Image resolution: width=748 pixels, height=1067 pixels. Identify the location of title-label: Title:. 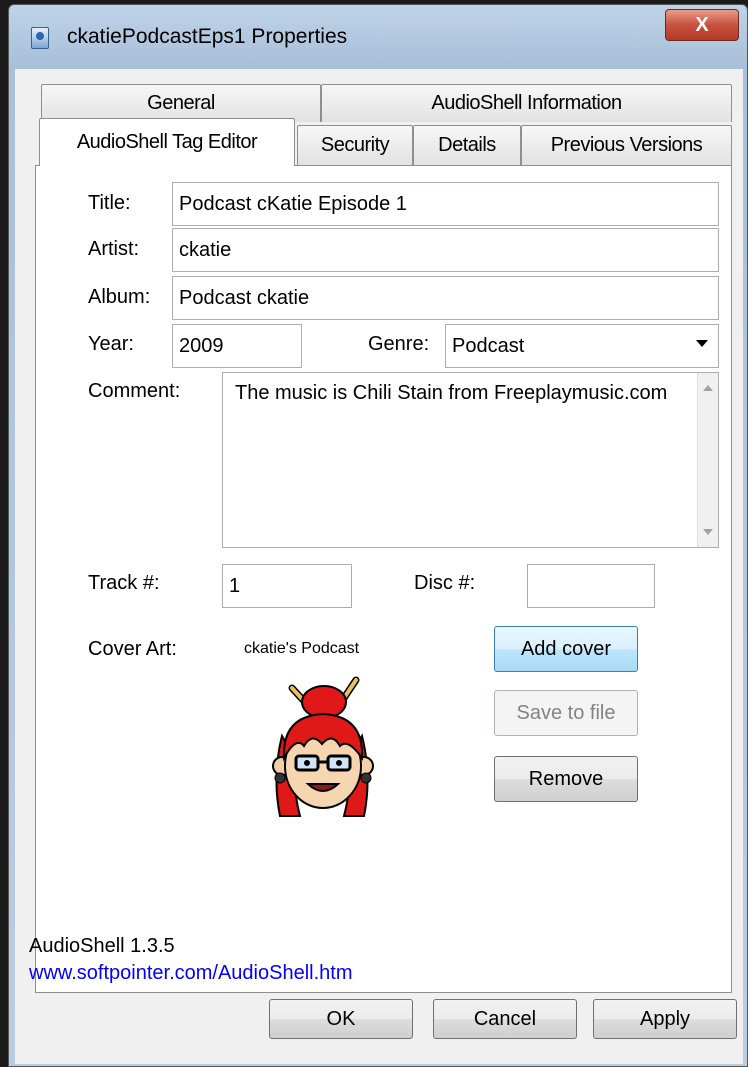
(109, 203).